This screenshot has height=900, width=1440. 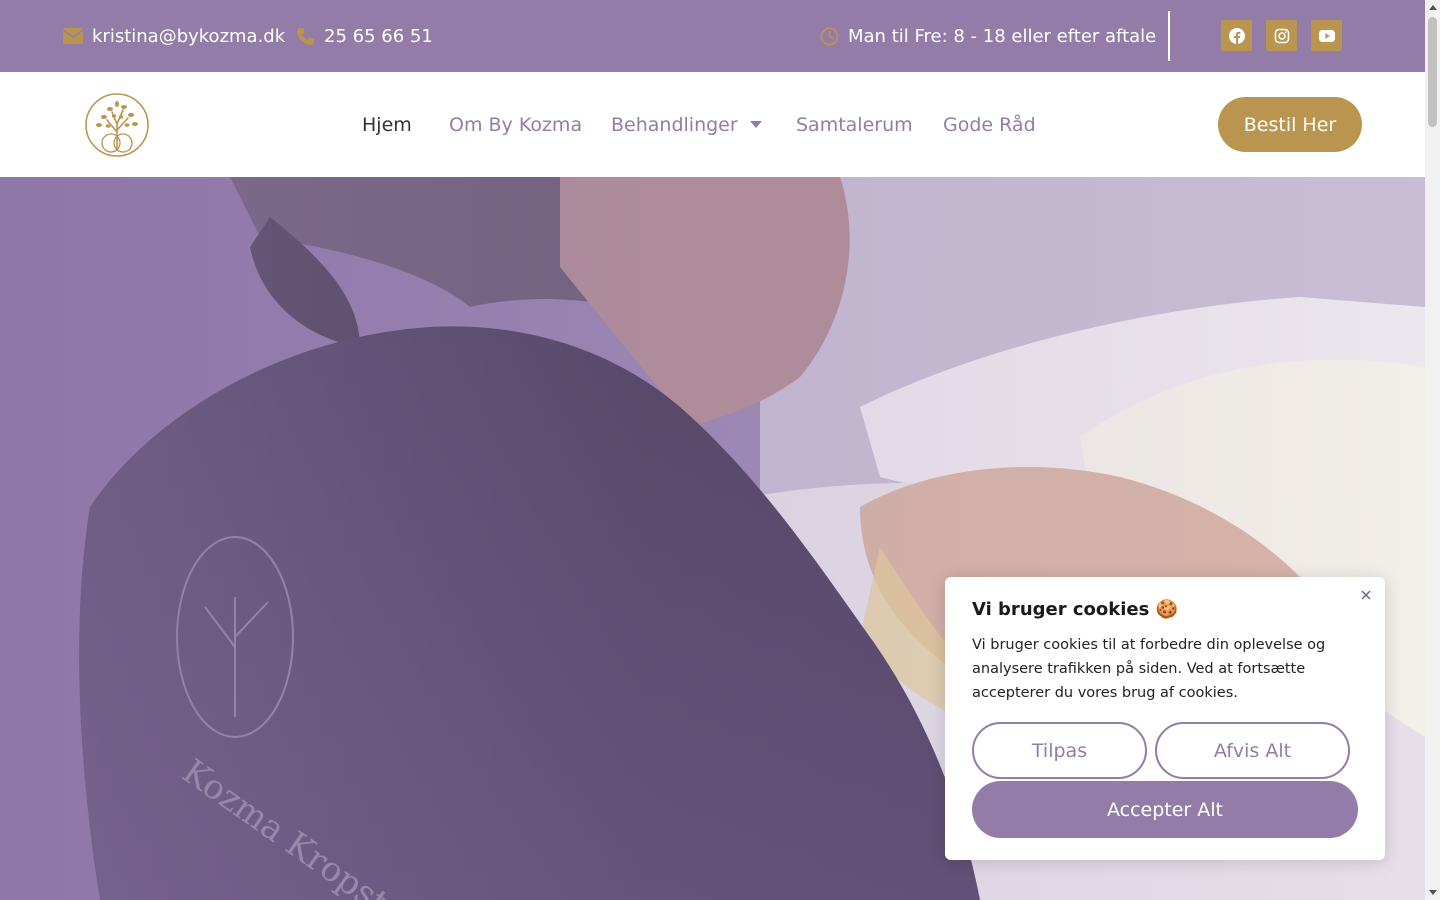 What do you see at coordinates (188, 36) in the screenshot?
I see `email-text: kristina@bykozma.dk` at bounding box center [188, 36].